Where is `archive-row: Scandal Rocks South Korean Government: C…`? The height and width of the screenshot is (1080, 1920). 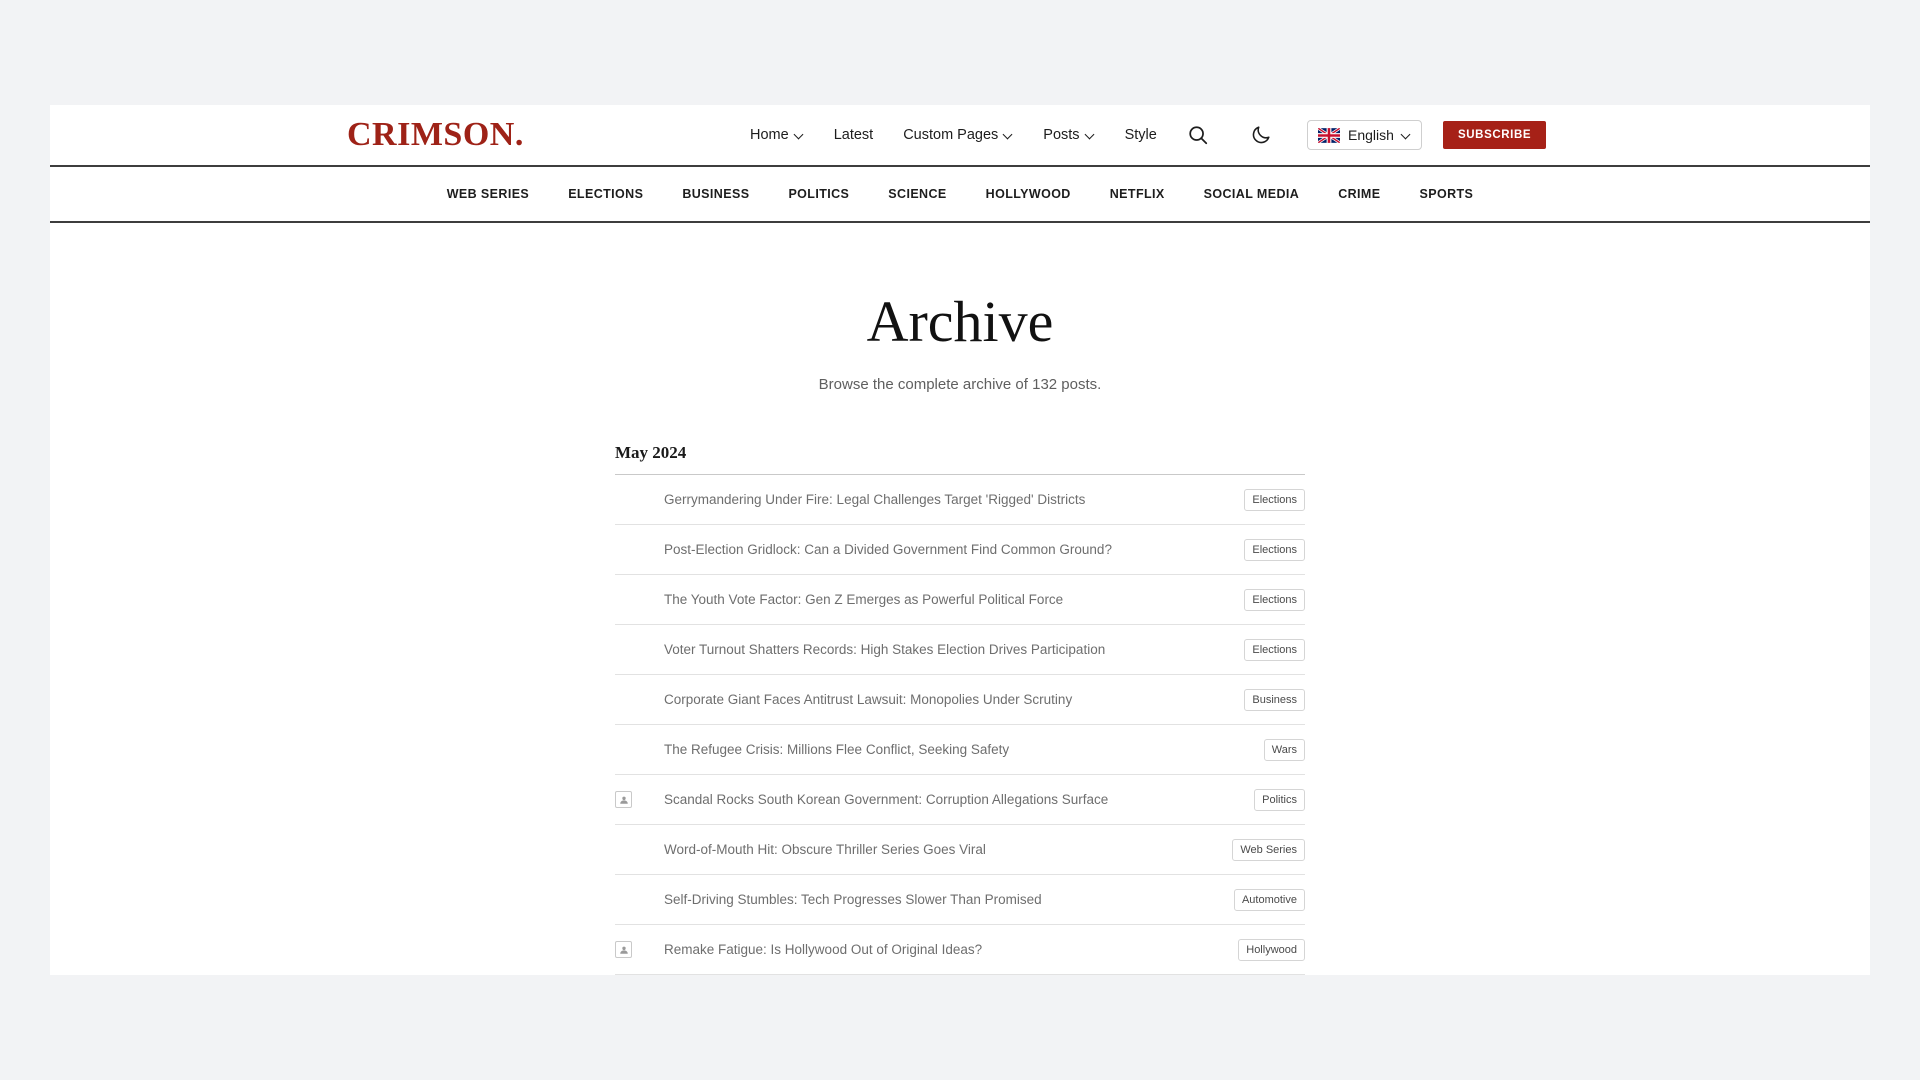 archive-row: Scandal Rocks South Korean Government: C… is located at coordinates (960, 800).